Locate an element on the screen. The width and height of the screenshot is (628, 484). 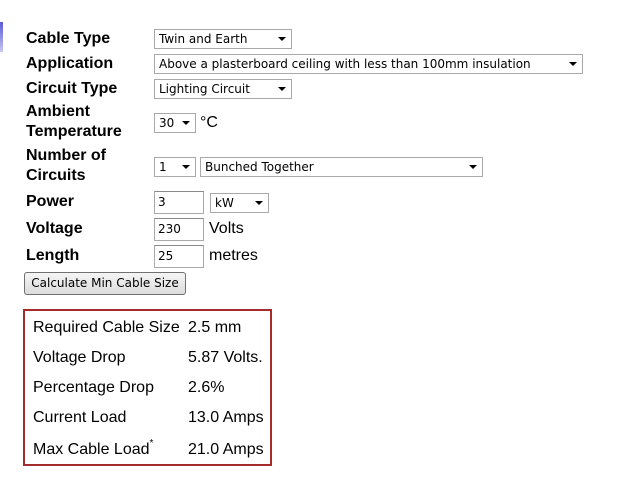
cable-type-label: Cable Type is located at coordinates (68, 38).